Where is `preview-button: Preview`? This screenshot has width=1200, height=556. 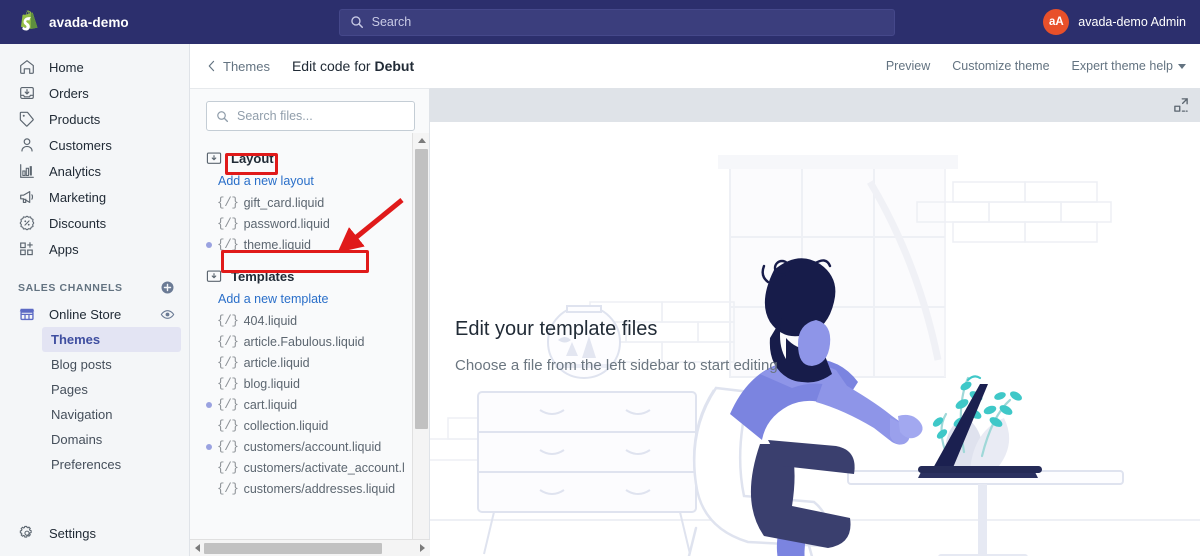
preview-button: Preview is located at coordinates (908, 66).